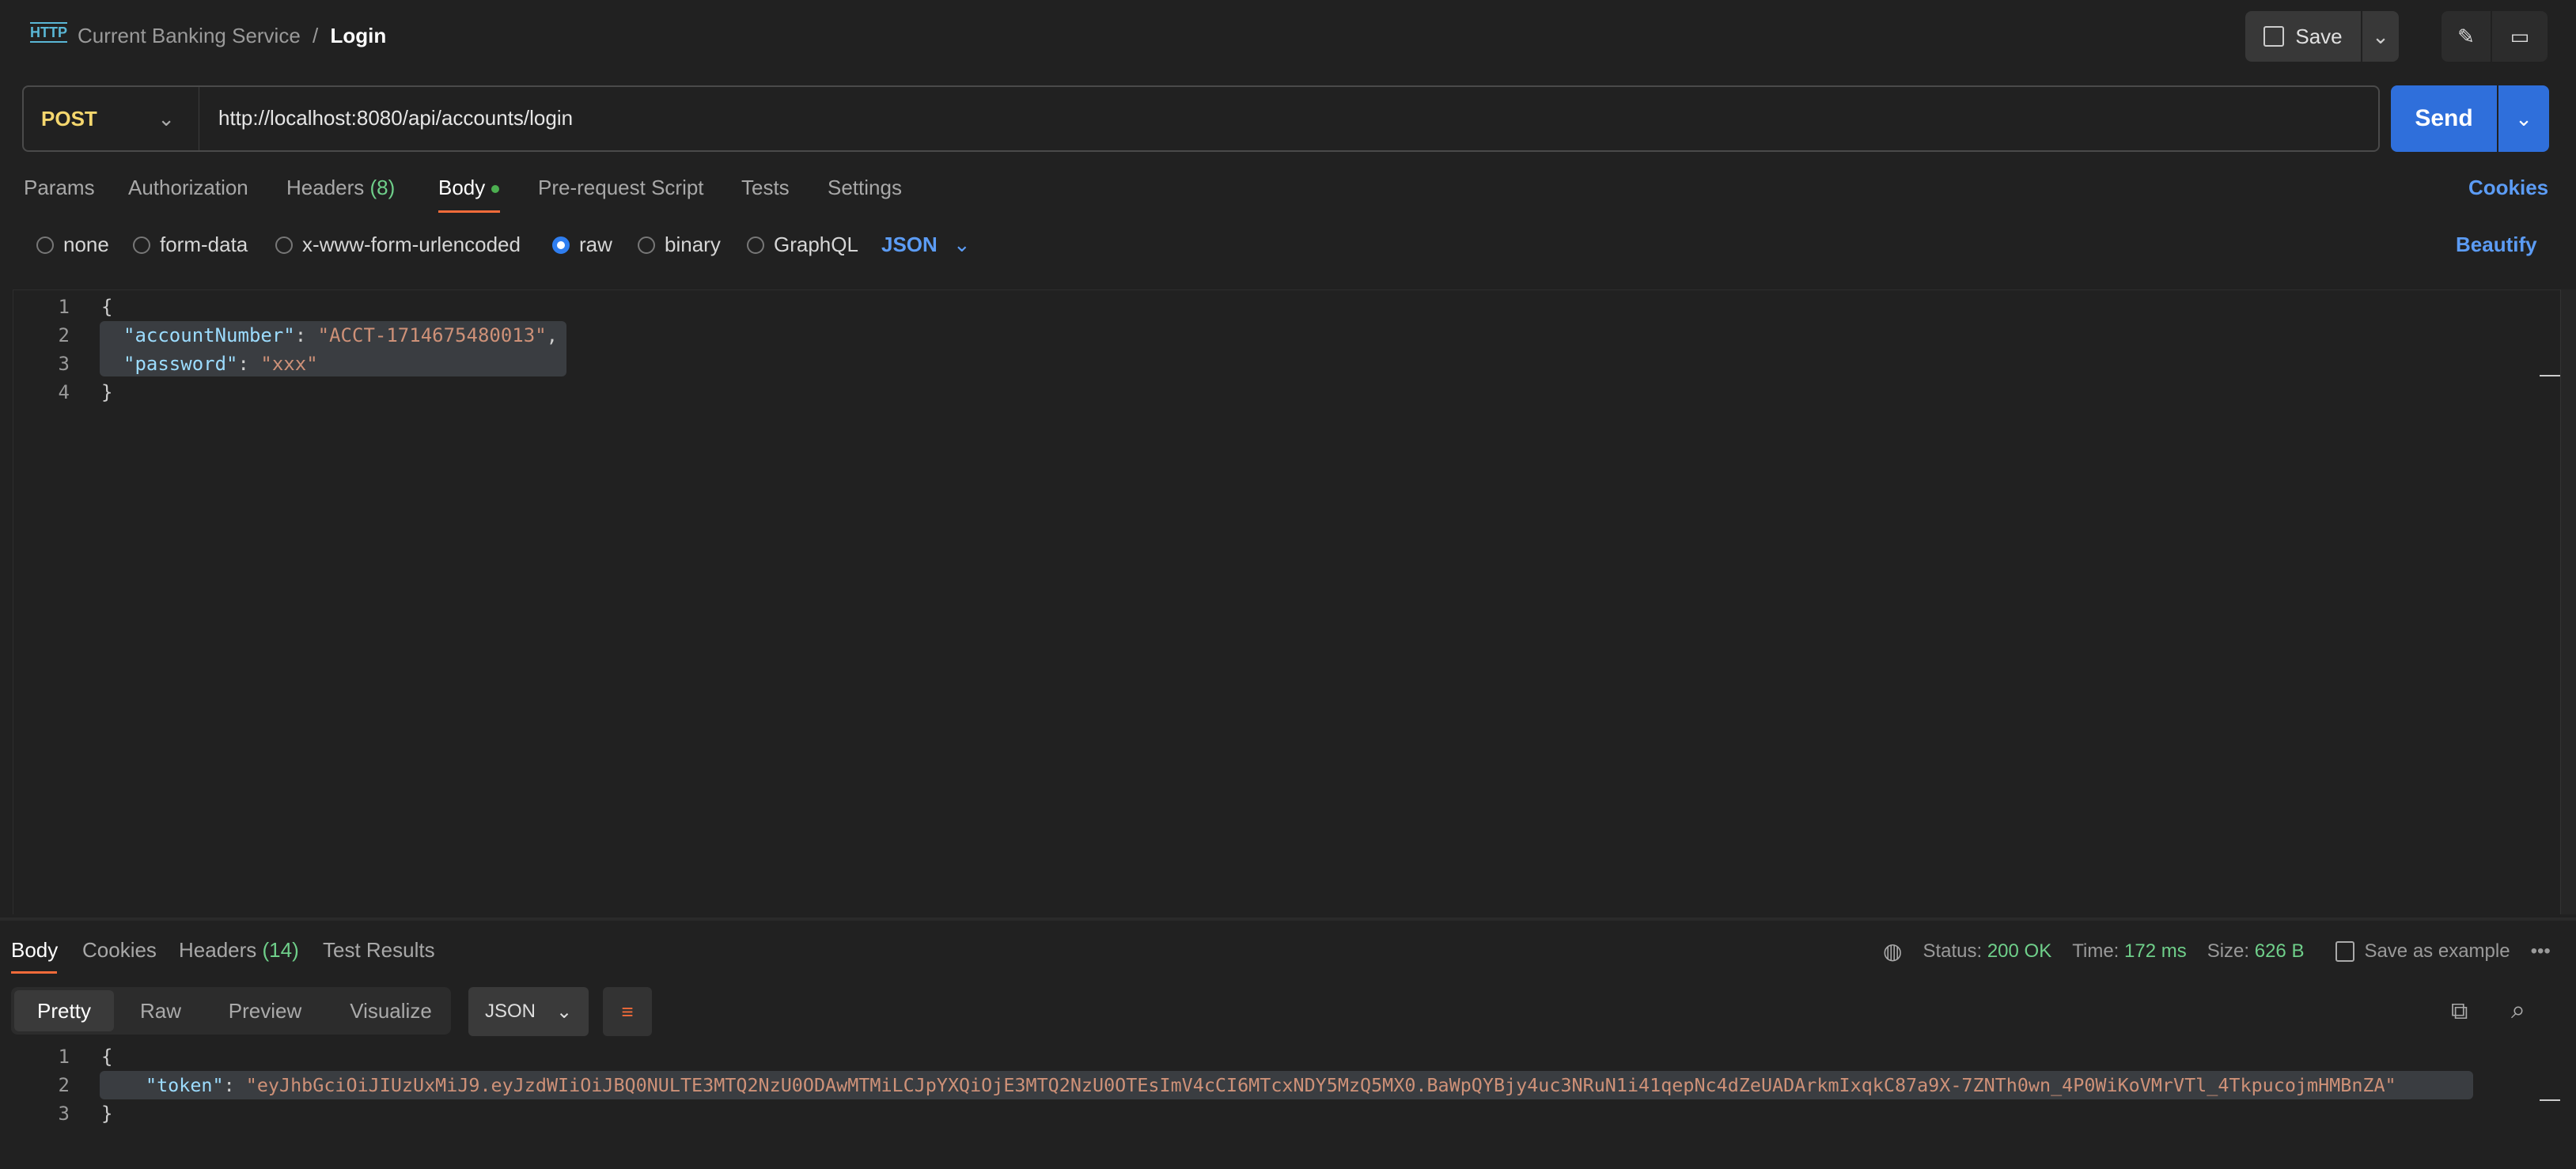  I want to click on response-tab-headers: Headers (14), so click(239, 950).